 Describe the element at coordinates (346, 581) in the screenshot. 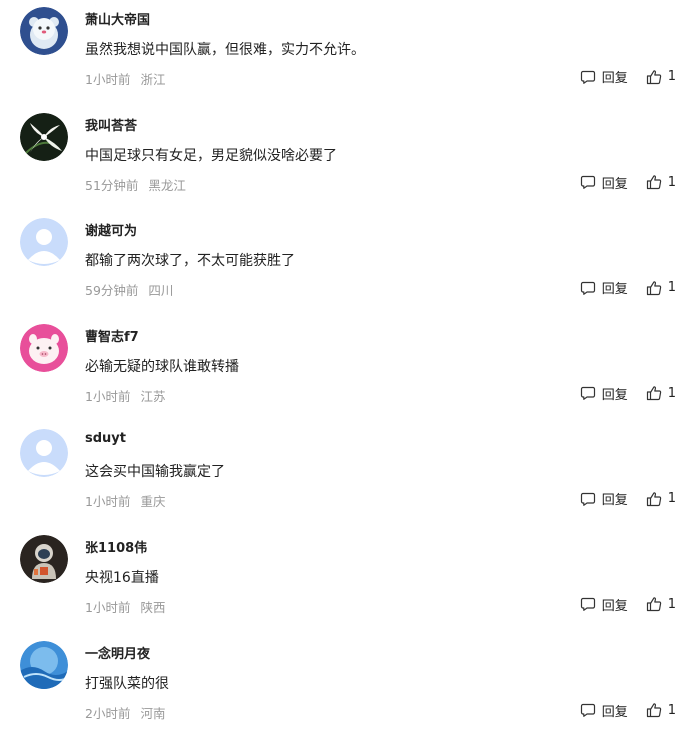

I see `comment-item: 张1108伟 央视16直播 1小时前 陕西 回复 1` at that location.